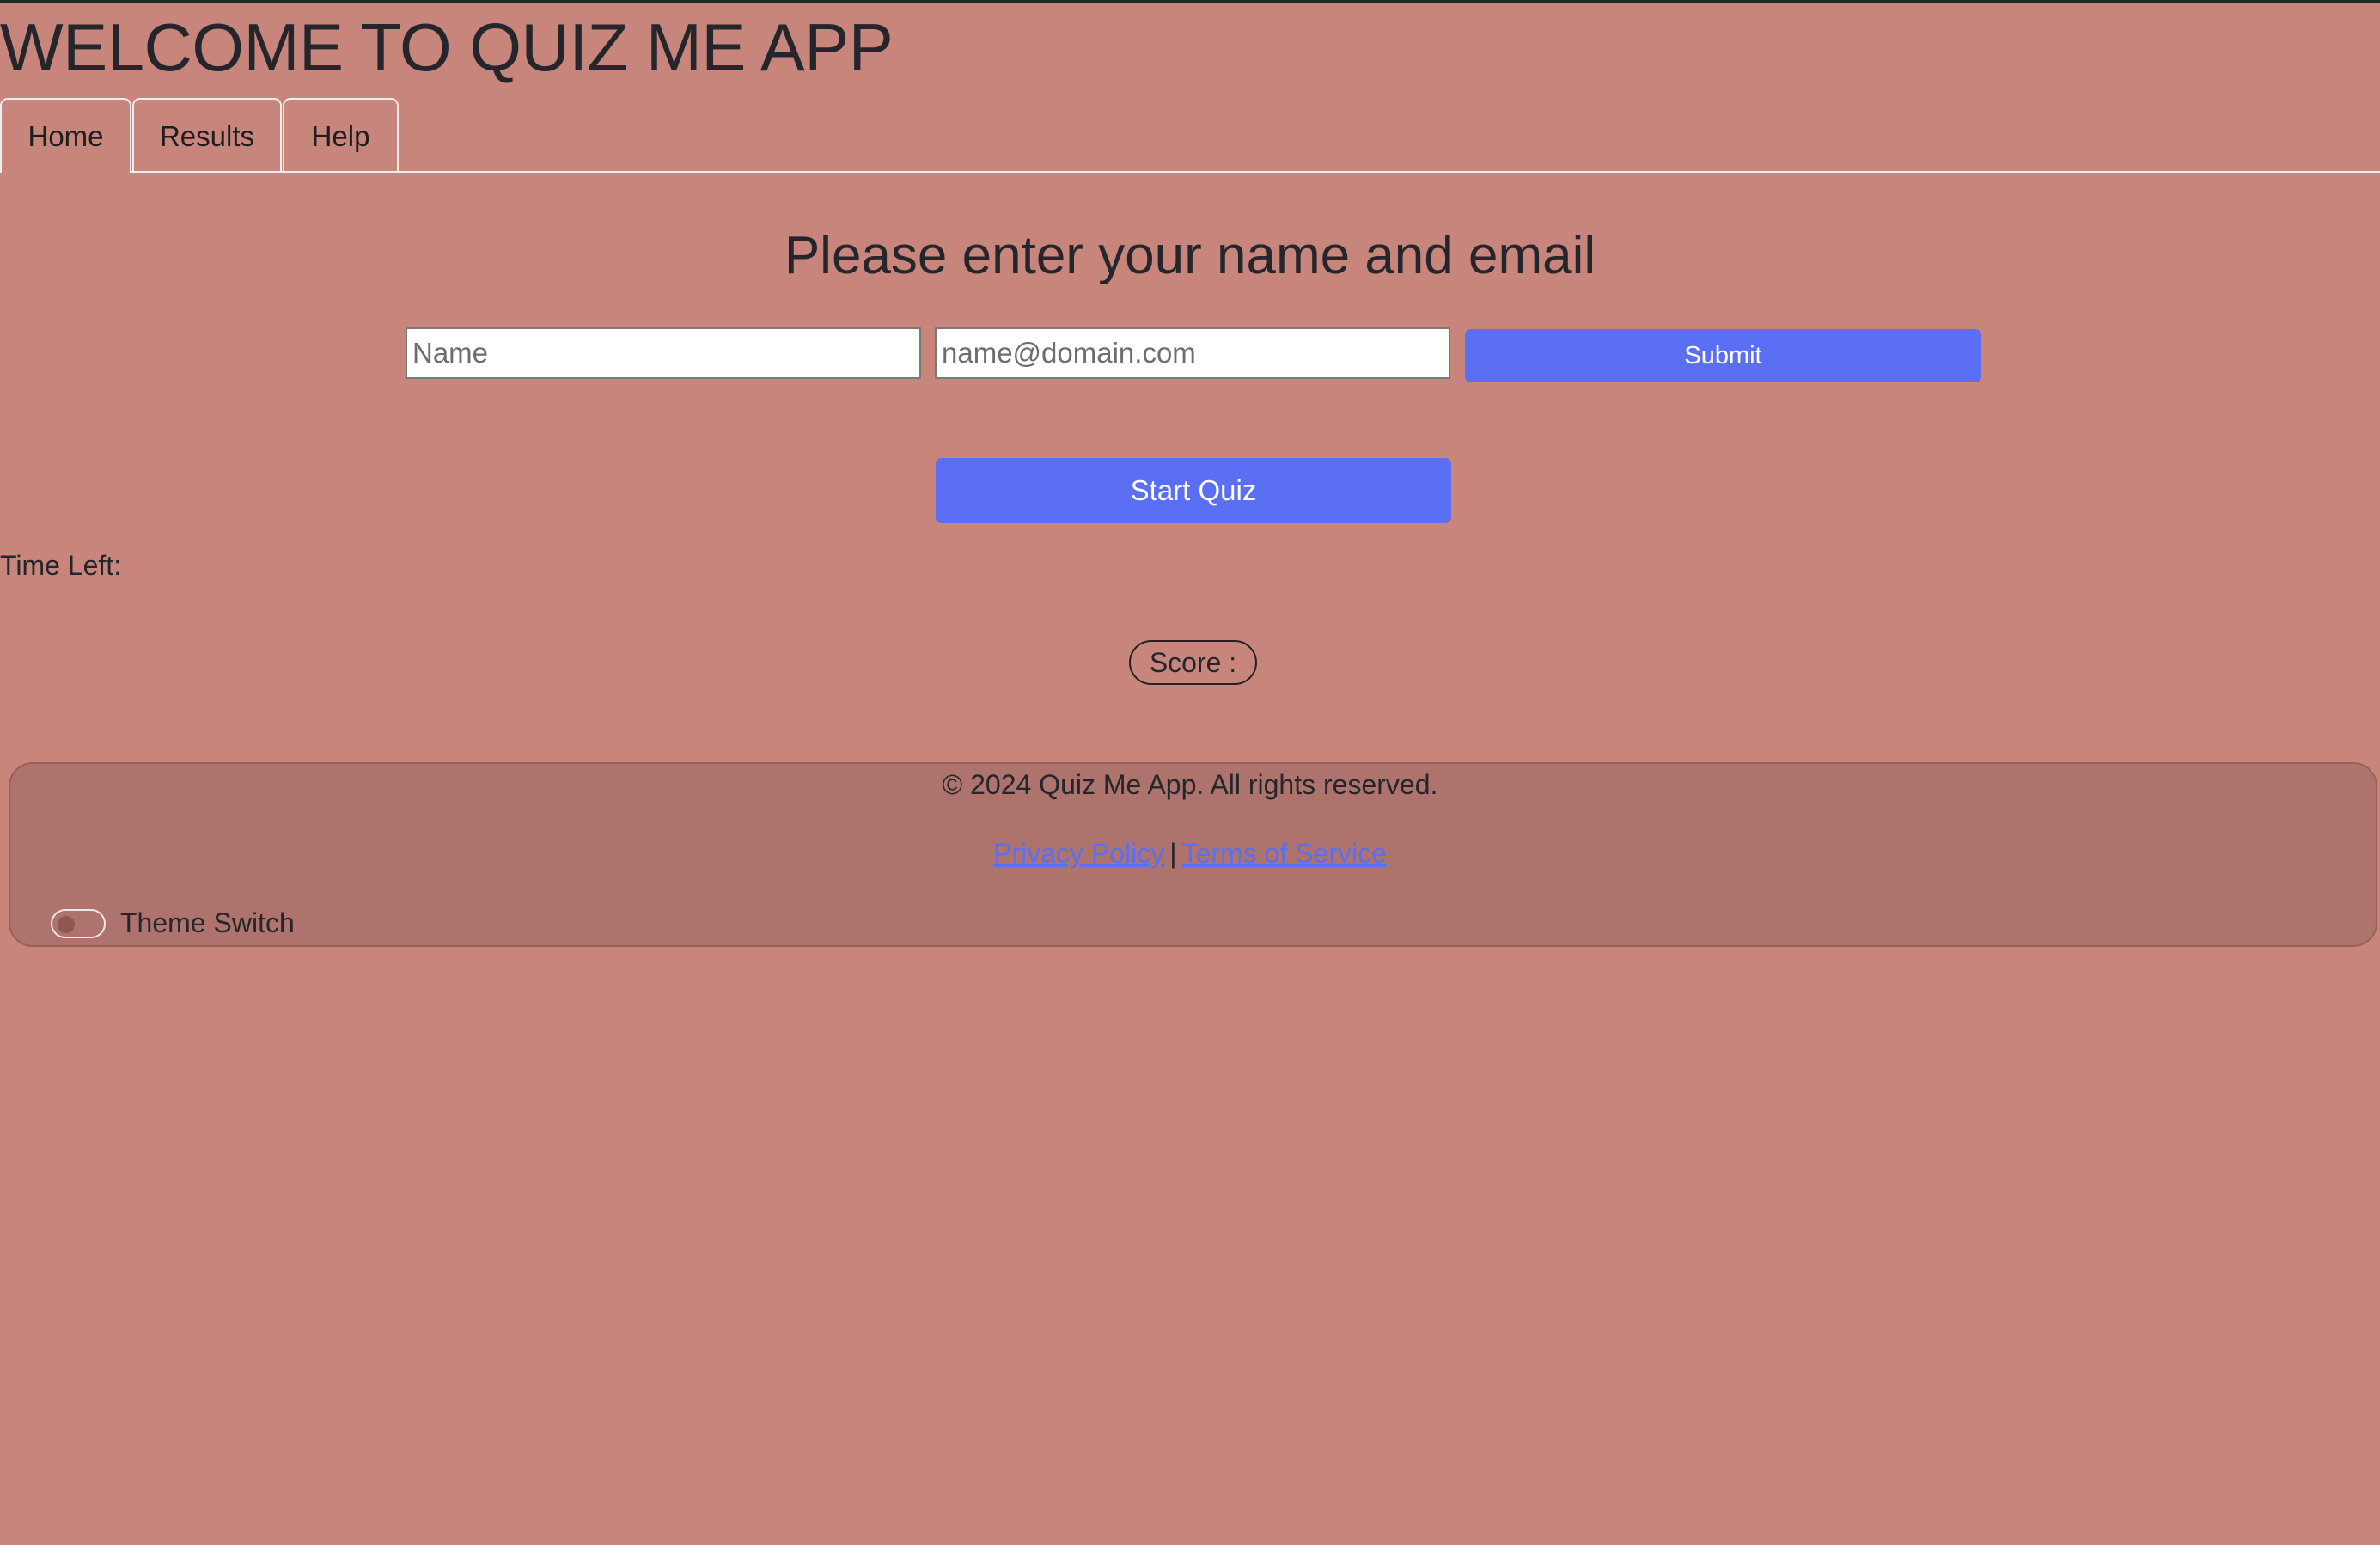  I want to click on app-title: WELCOME TO QUIZ ME APP, so click(447, 47).